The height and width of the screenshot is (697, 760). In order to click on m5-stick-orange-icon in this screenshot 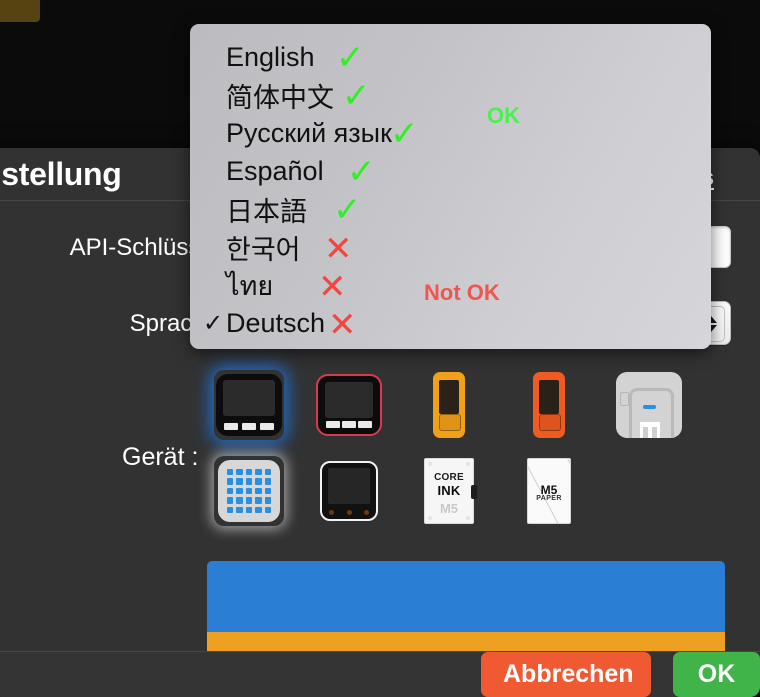, I will do `click(449, 405)`.